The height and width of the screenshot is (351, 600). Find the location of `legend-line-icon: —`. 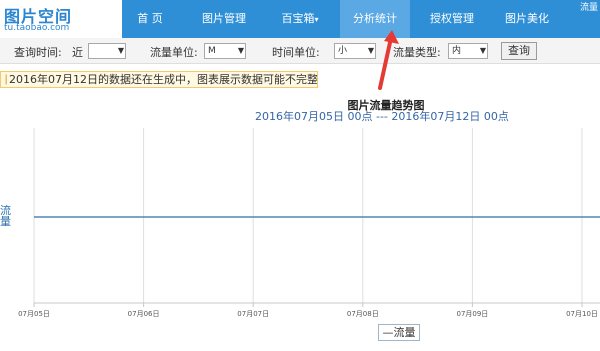

legend-line-icon: — is located at coordinates (388, 332).